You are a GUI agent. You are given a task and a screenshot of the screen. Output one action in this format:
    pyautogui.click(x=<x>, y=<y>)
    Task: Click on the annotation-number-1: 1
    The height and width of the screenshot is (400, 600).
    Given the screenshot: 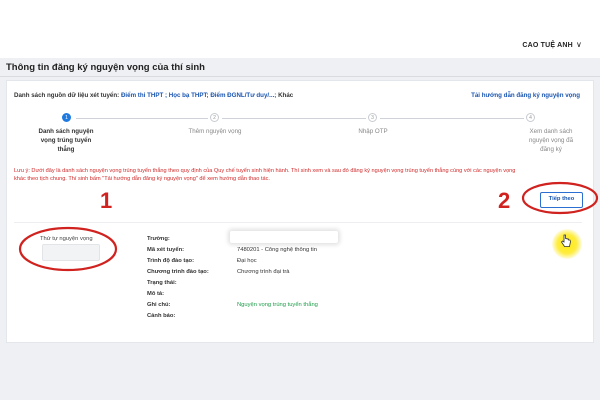 What is the action you would take?
    pyautogui.click(x=106, y=200)
    